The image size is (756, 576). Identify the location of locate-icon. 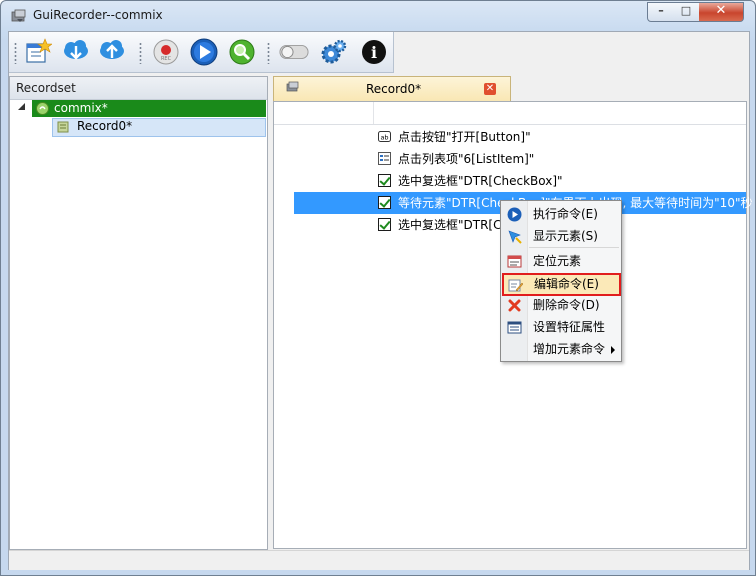
(514, 261).